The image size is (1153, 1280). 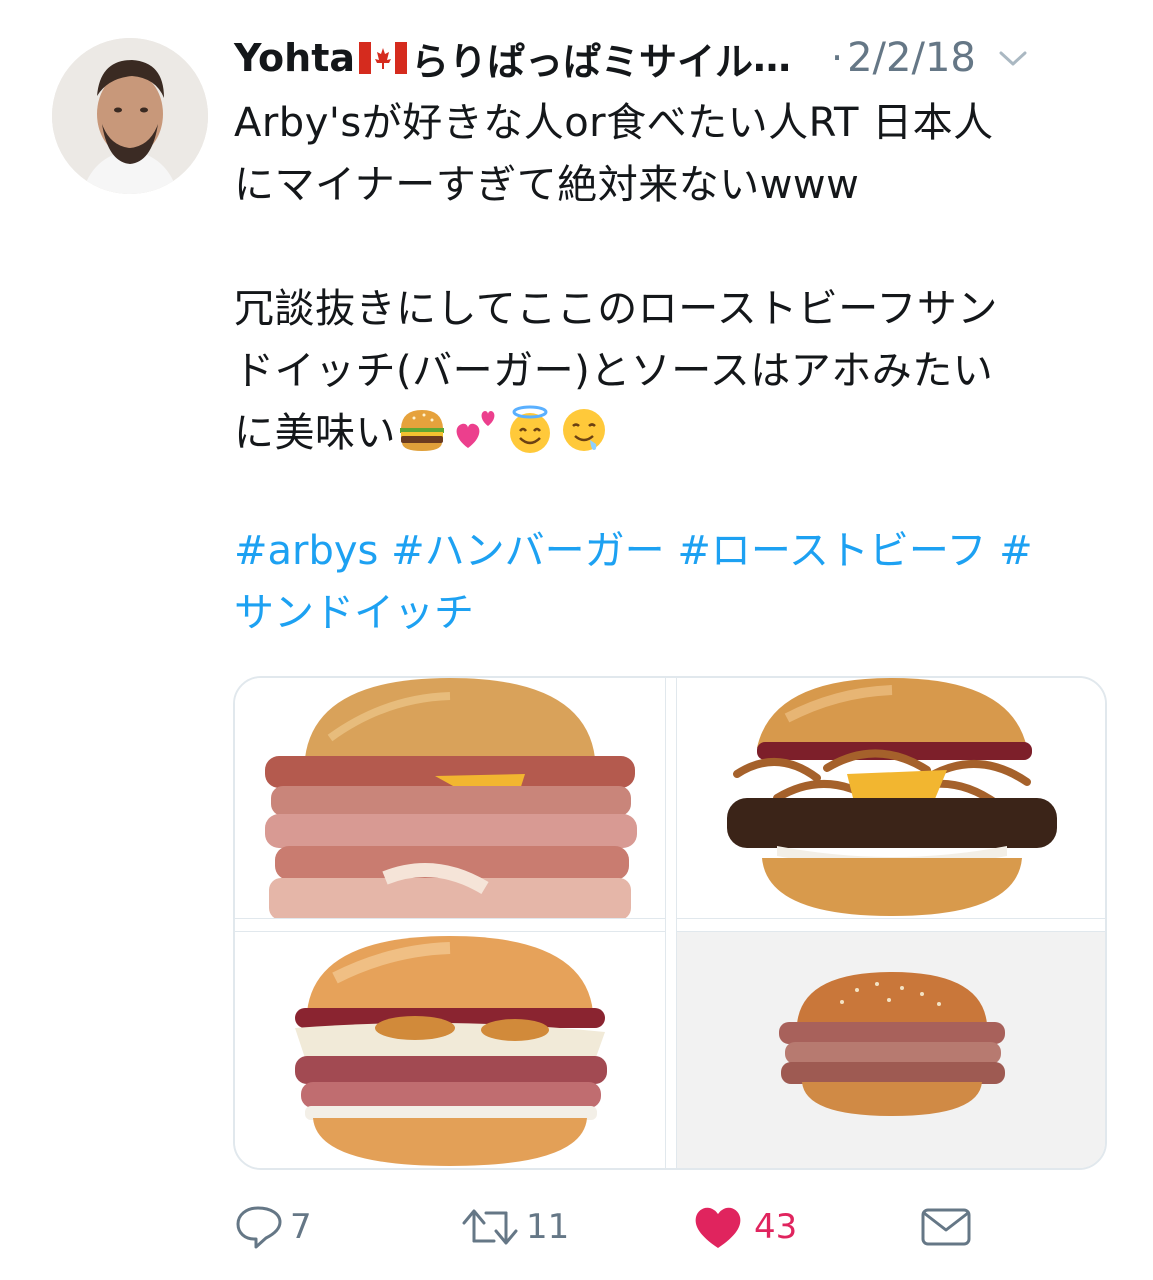 I want to click on hashtag-hamburger: #ハンバーガー, so click(x=528, y=551).